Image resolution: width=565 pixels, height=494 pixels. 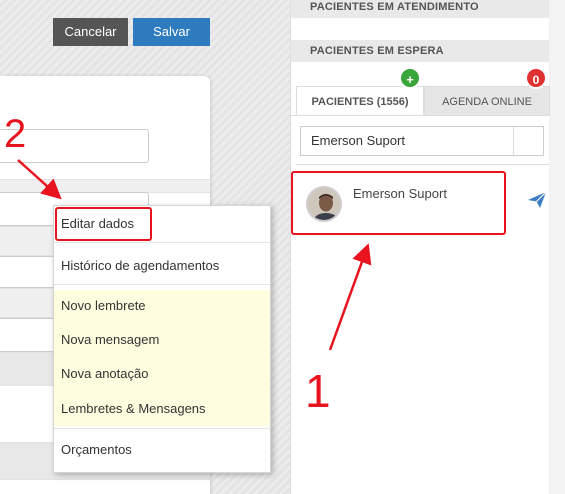 I want to click on patient-search-input: Emerson Suport, so click(x=422, y=141).